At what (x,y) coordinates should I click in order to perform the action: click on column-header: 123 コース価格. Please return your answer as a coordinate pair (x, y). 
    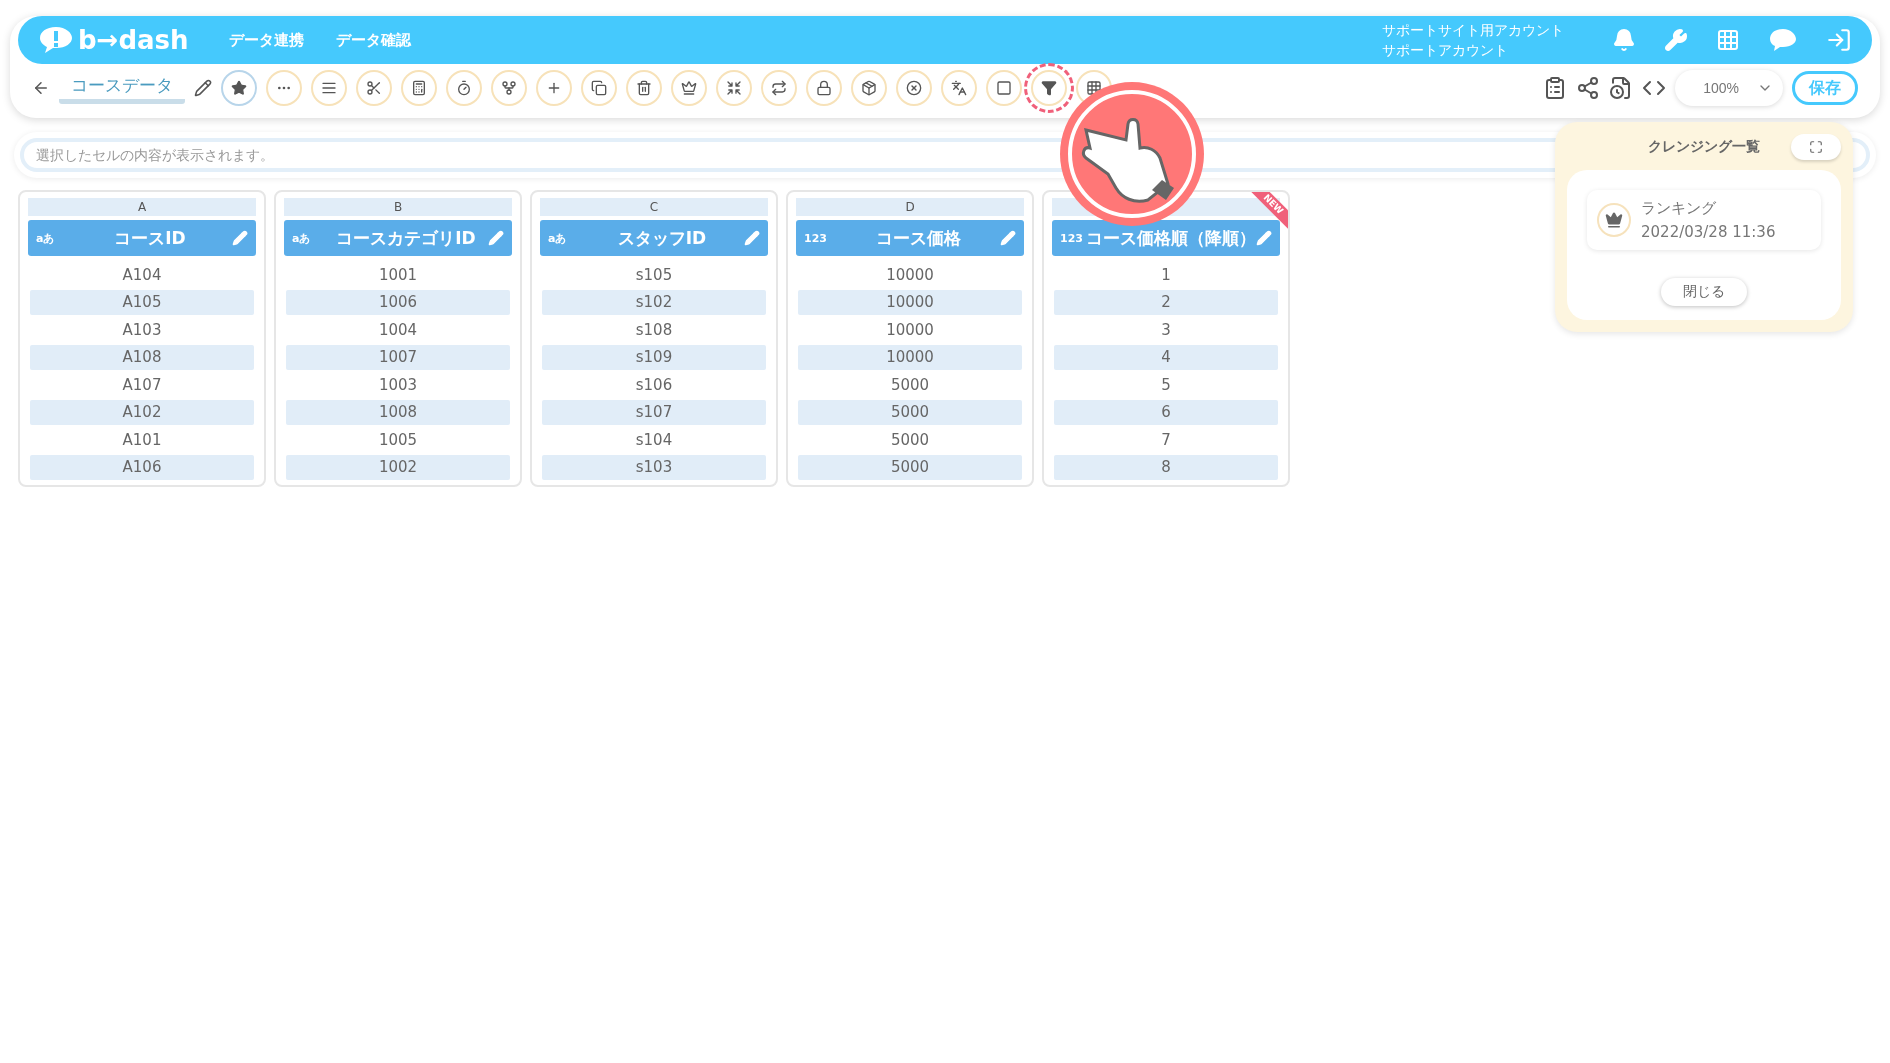
    Looking at the image, I should click on (910, 238).